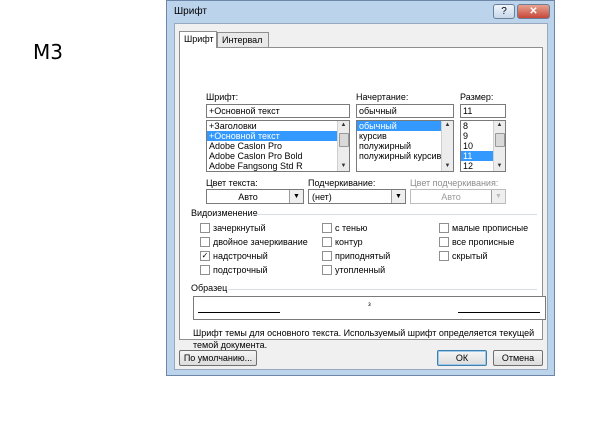 This screenshot has height=421, width=600. What do you see at coordinates (232, 183) in the screenshot?
I see `color-label: Цвет текста:` at bounding box center [232, 183].